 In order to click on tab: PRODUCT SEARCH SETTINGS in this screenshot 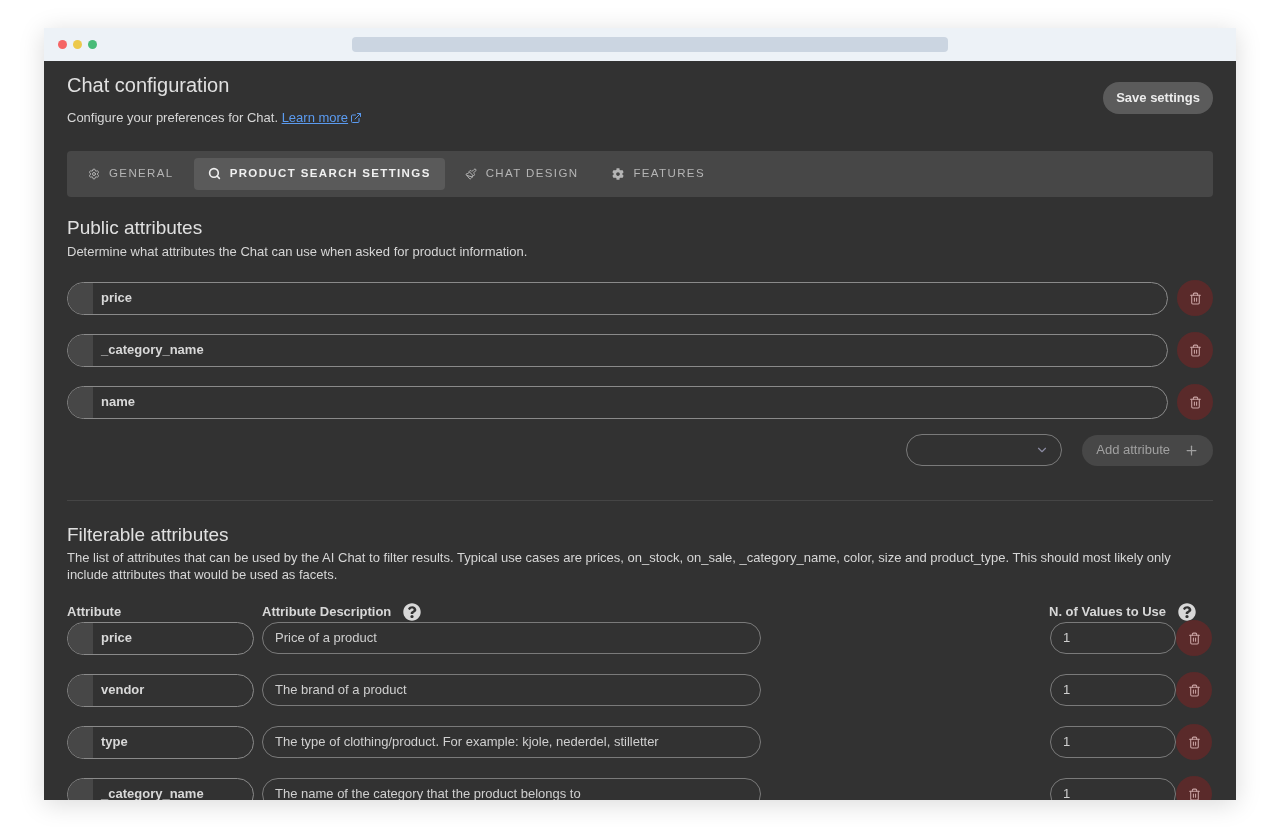, I will do `click(319, 173)`.